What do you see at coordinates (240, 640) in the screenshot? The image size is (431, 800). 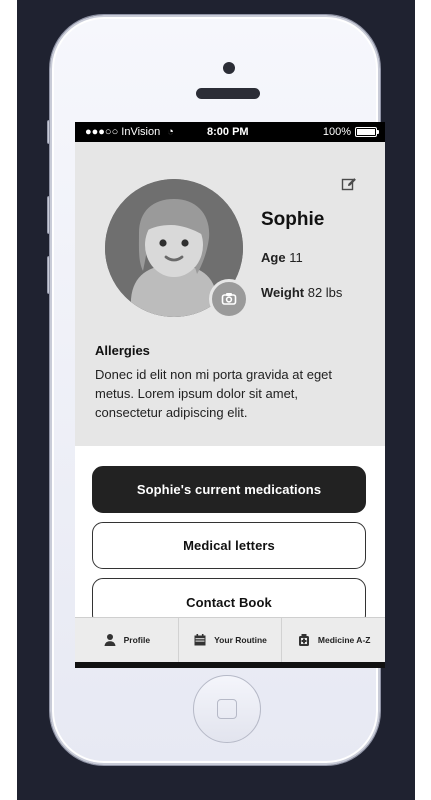 I see `tab-your-routine-label: Your Routine` at bounding box center [240, 640].